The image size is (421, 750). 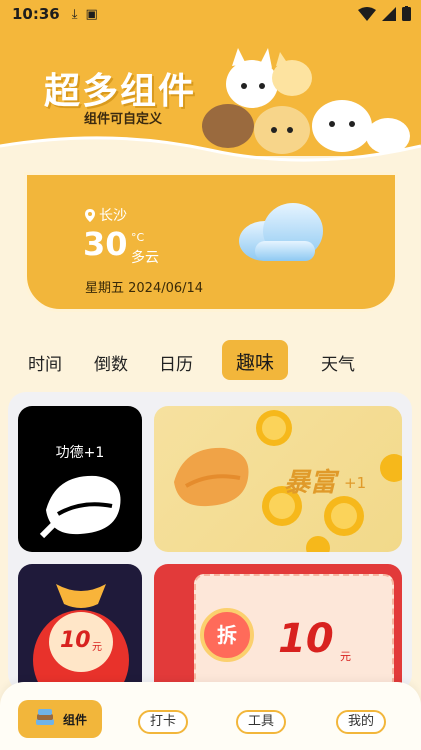 I want to click on status-icons, so click(x=384, y=13).